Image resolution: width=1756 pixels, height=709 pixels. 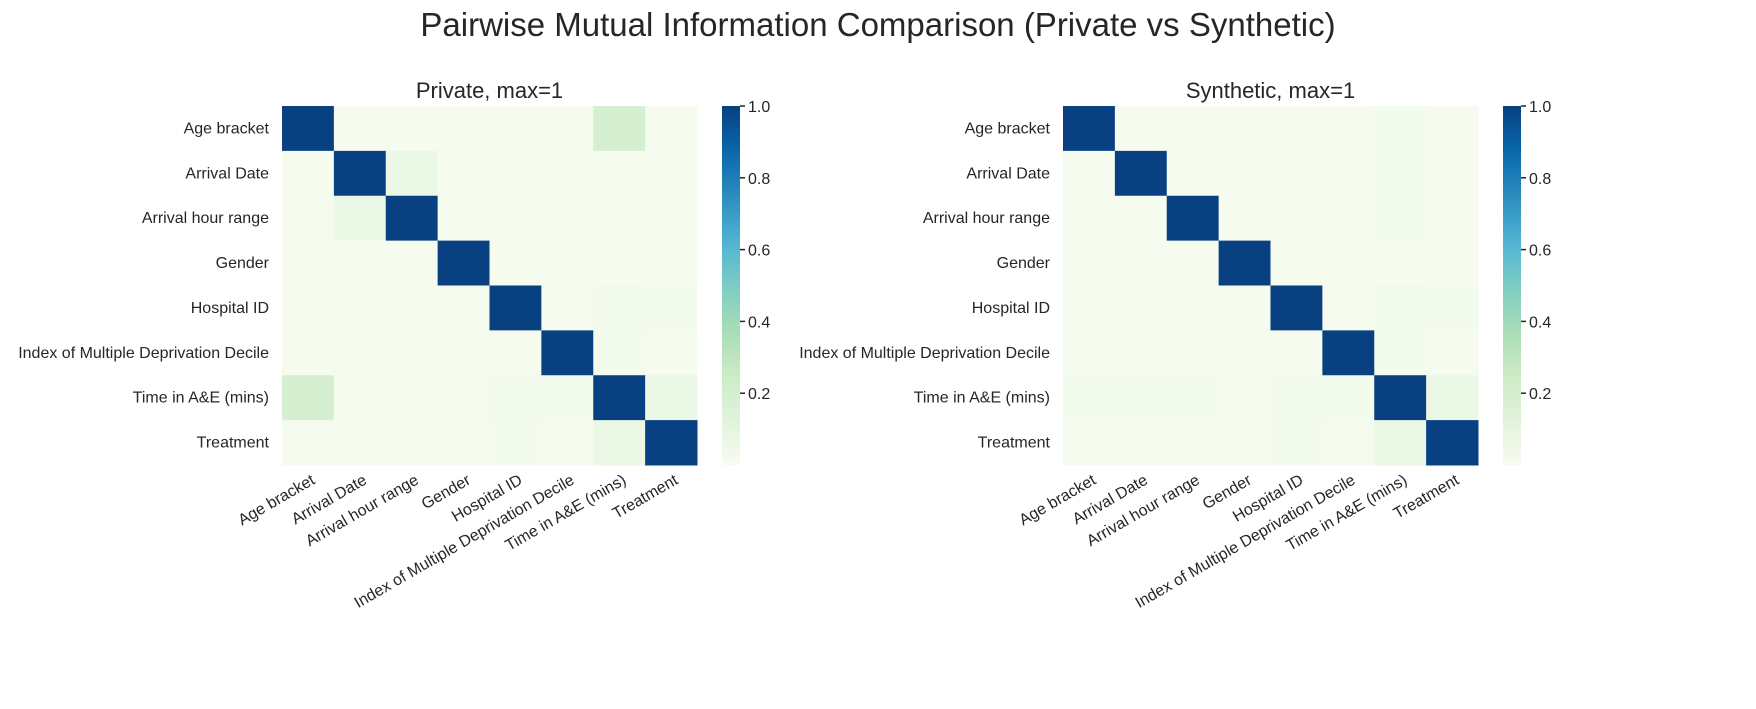 I want to click on y-tick-label: Index of Multiple Deprivation Decile, so click(x=143, y=353).